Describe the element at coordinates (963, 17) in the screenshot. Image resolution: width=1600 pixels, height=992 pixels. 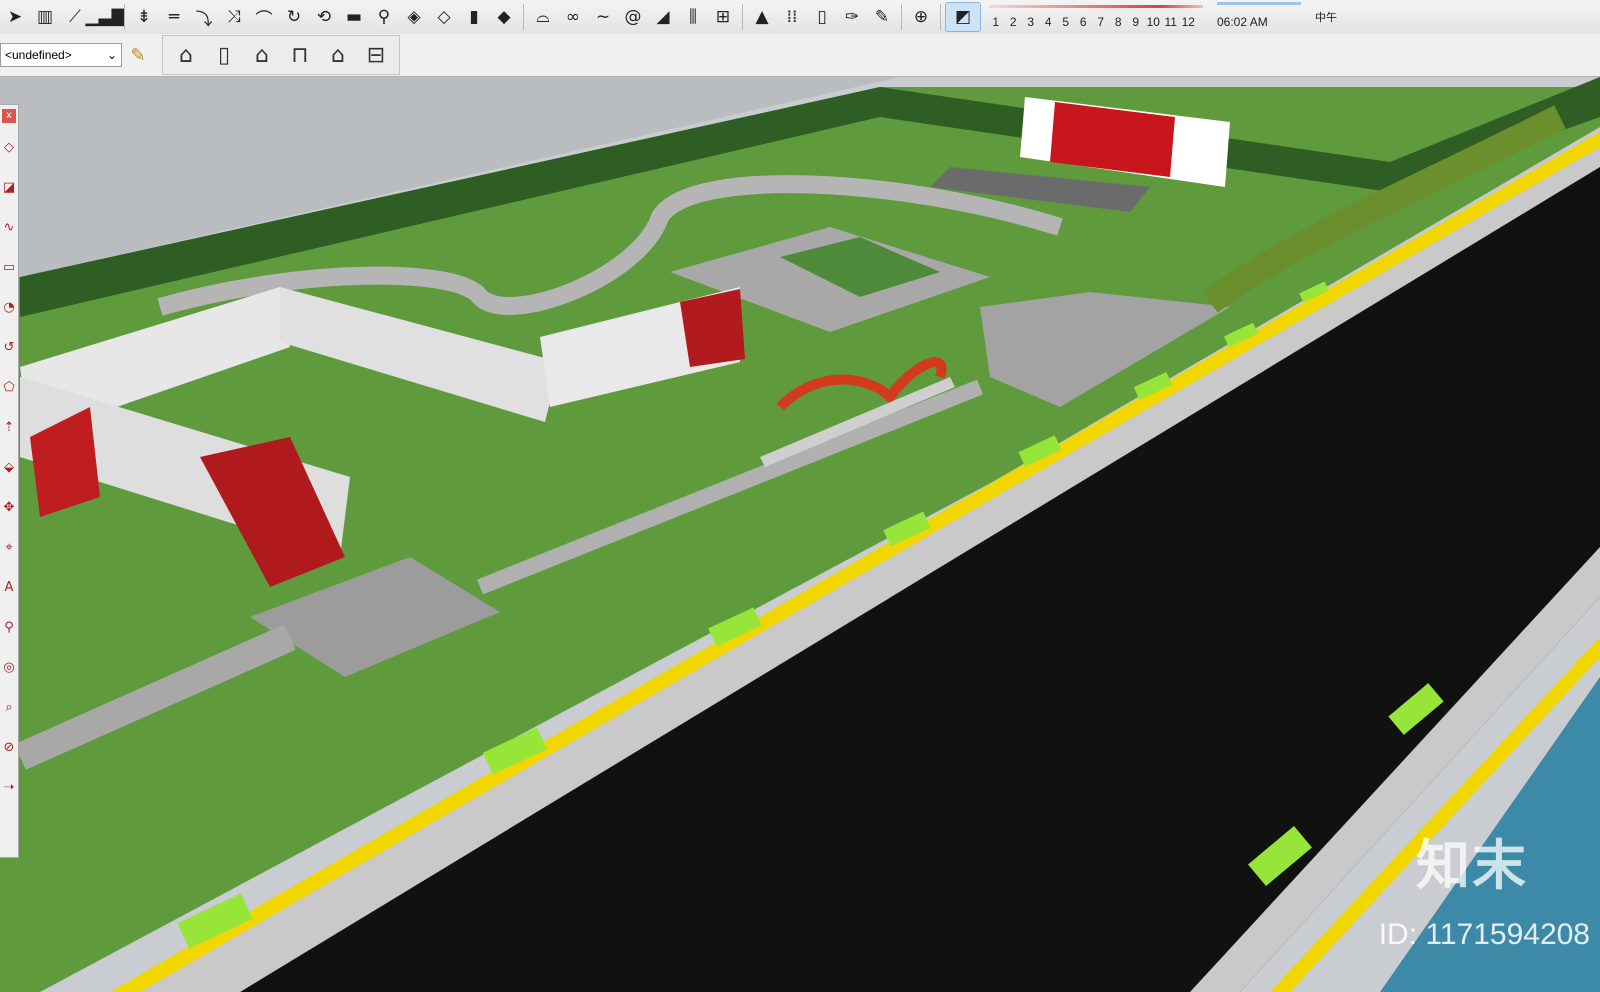
I see `page-icon: ◩` at that location.